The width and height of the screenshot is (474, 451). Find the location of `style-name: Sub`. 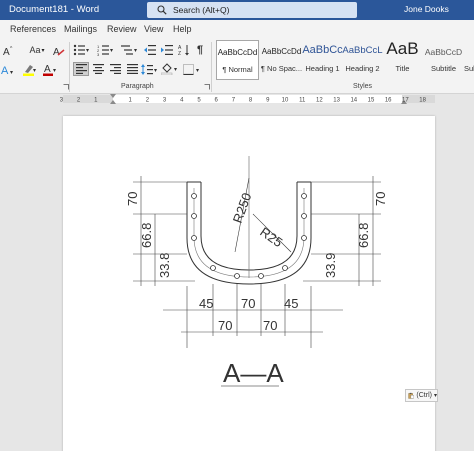

style-name: Sub is located at coordinates (469, 68).